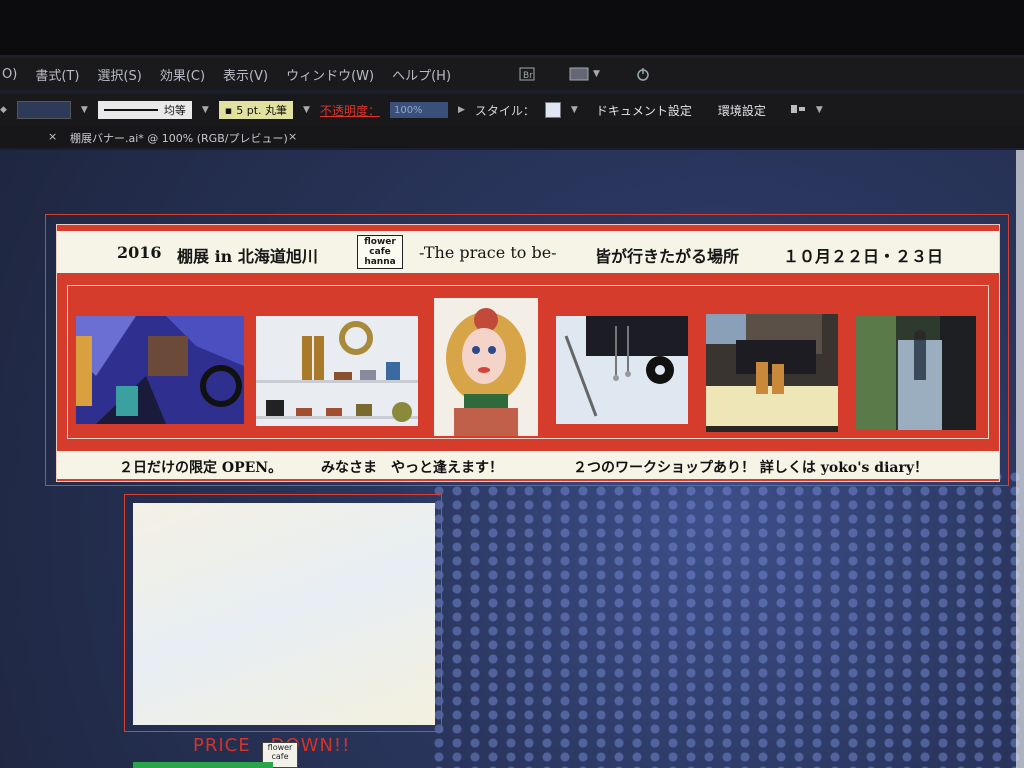 This screenshot has width=1024, height=768. I want to click on svg-text: Br, so click(528, 76).